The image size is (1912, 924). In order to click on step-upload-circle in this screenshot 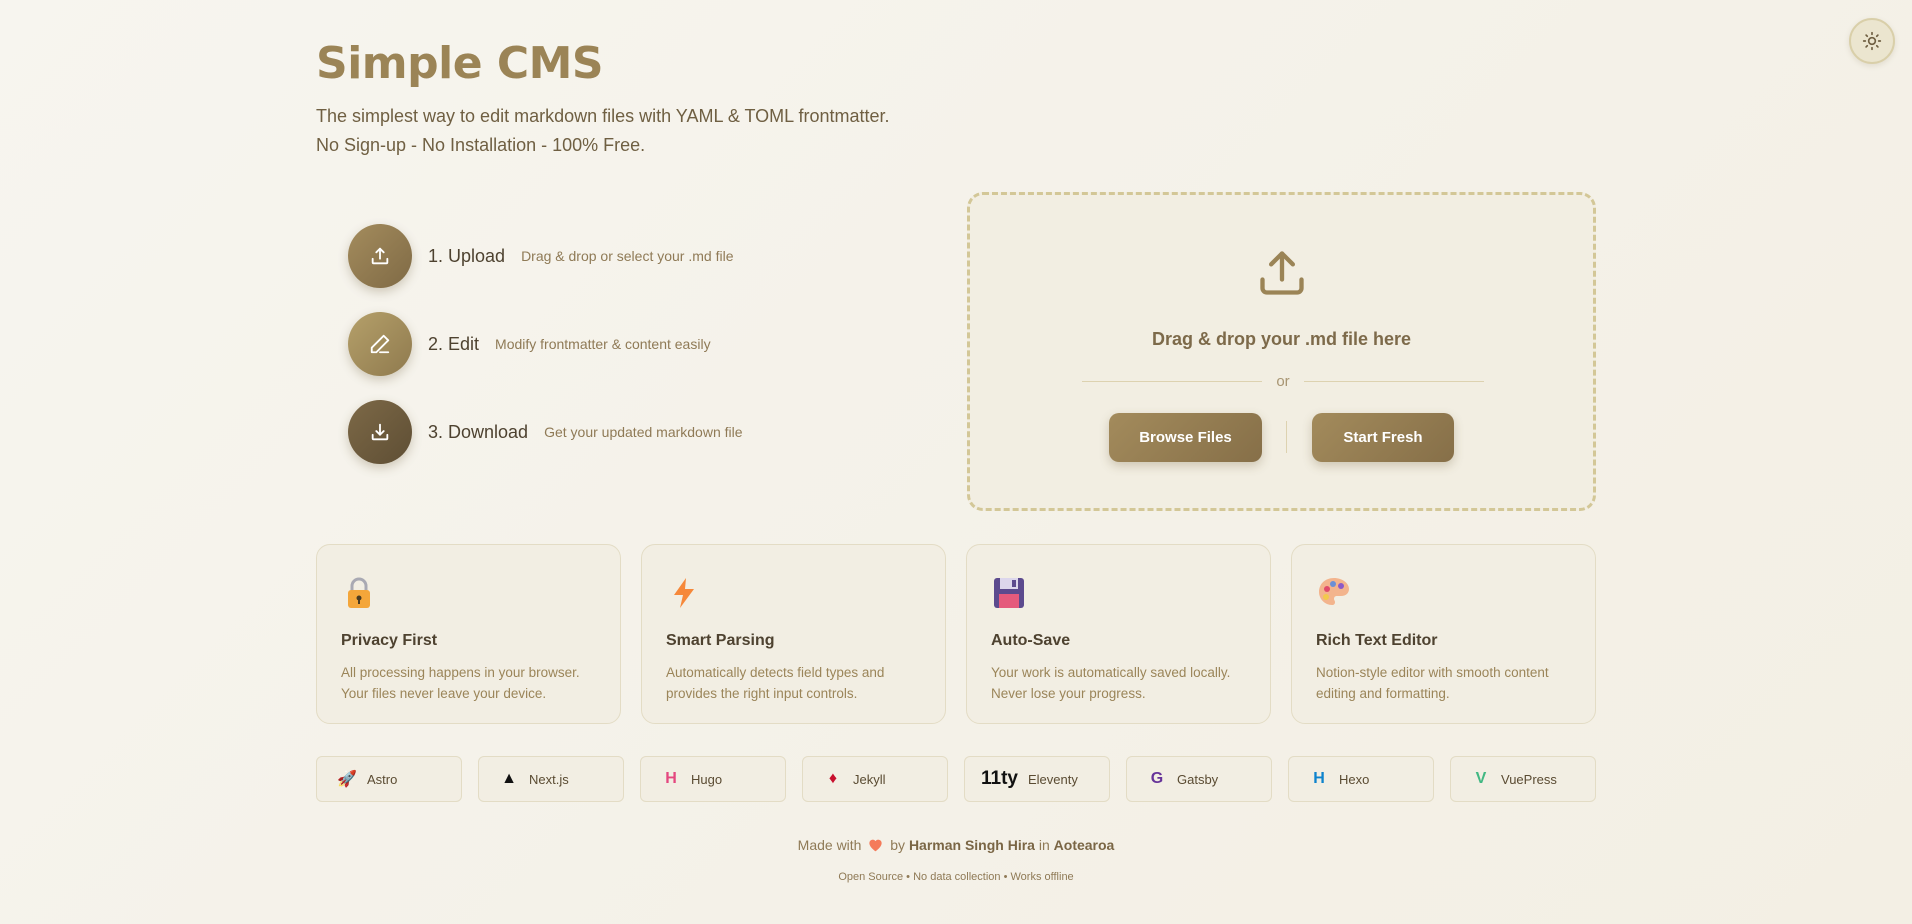, I will do `click(380, 256)`.